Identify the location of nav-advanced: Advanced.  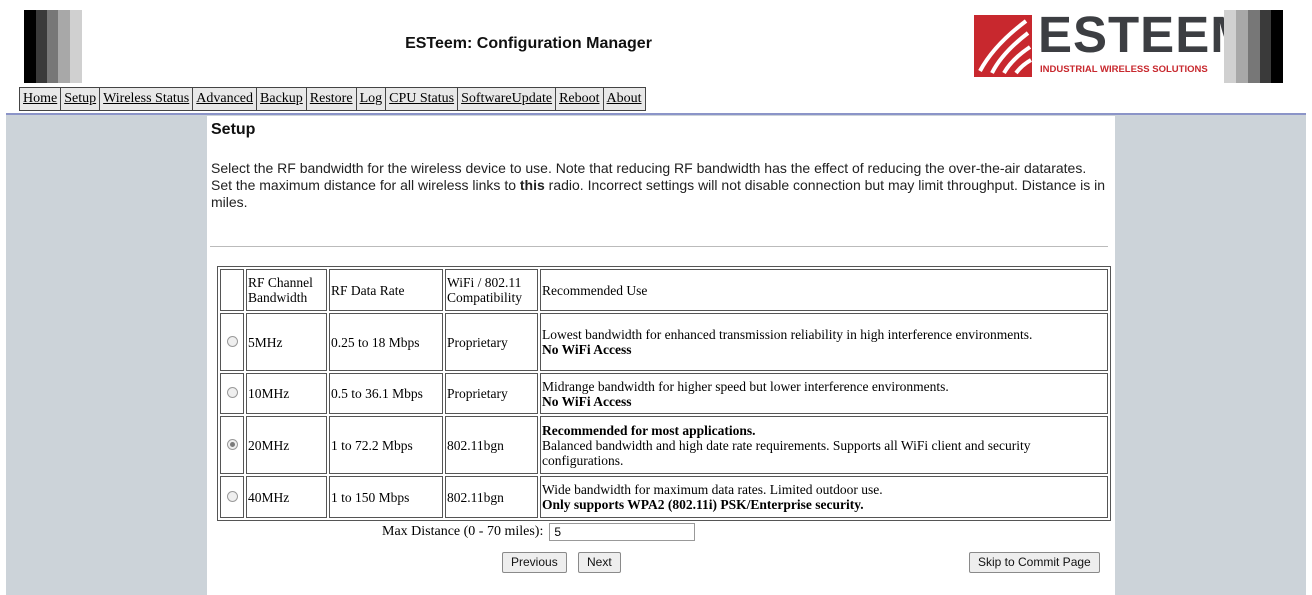
(225, 99).